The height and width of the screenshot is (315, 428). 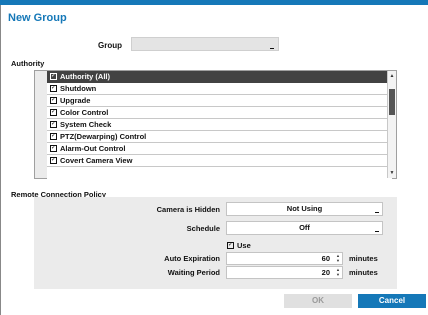 What do you see at coordinates (325, 258) in the screenshot?
I see `auto-expiration-value: 60` at bounding box center [325, 258].